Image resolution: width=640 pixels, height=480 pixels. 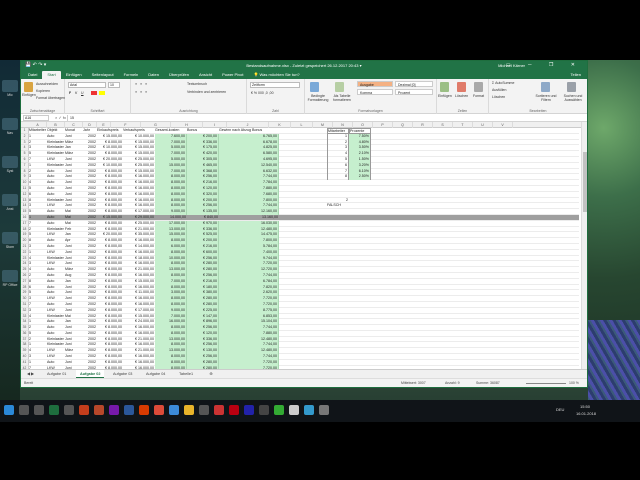 What do you see at coordinates (234, 410) in the screenshot?
I see `recorder-icon` at bounding box center [234, 410].